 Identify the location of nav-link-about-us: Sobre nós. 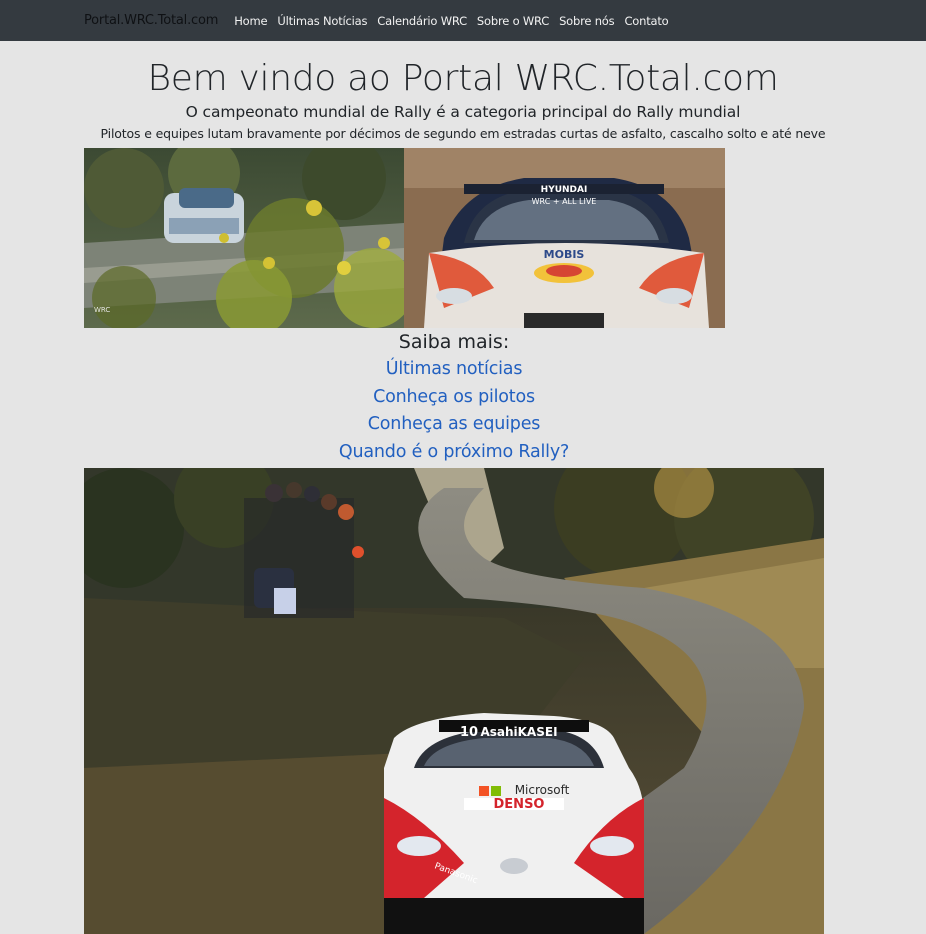
(587, 21).